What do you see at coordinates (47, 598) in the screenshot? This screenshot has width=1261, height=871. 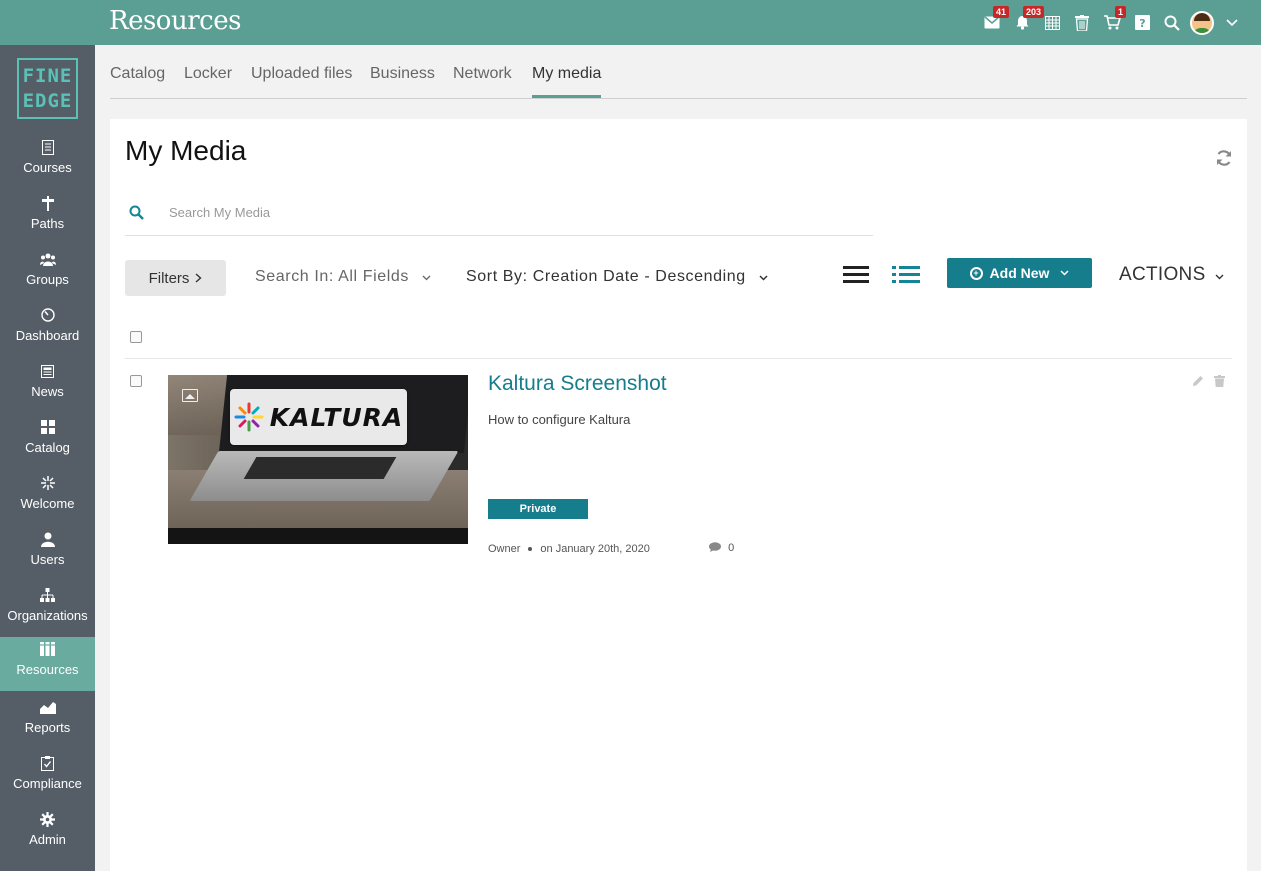 I see `org-chart-icon` at bounding box center [47, 598].